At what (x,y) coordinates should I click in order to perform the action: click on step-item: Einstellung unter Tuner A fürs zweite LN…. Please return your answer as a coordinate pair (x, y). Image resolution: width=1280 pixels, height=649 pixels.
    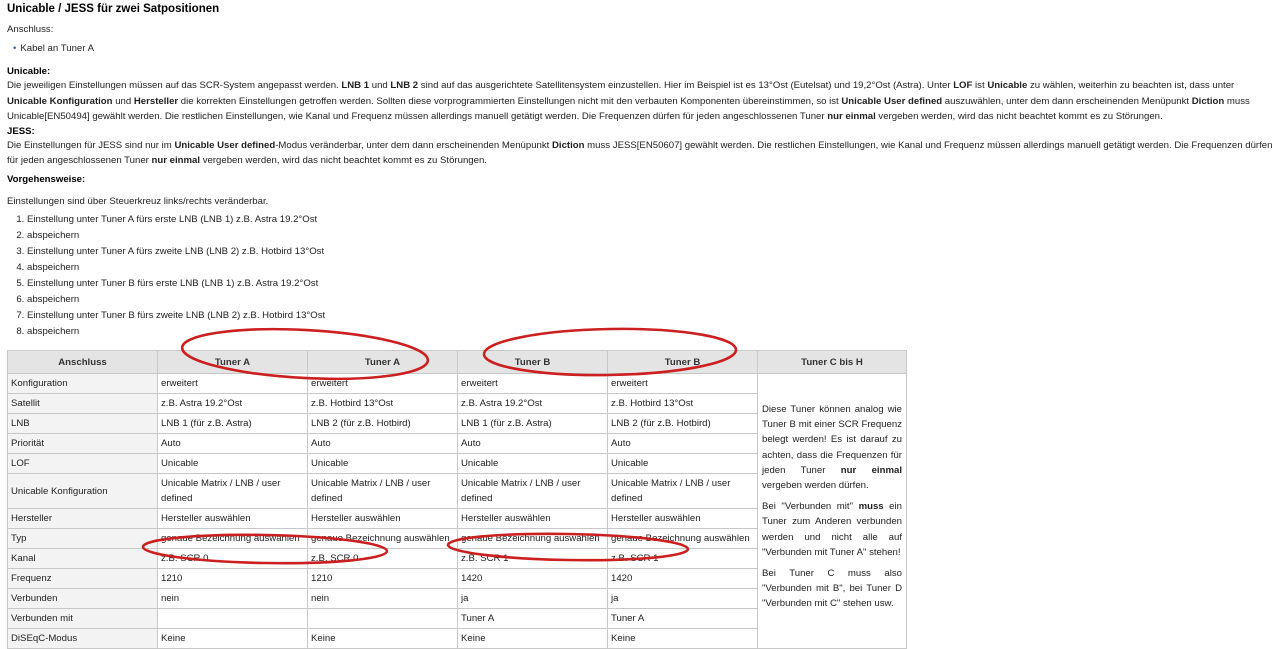
    Looking at the image, I should click on (651, 252).